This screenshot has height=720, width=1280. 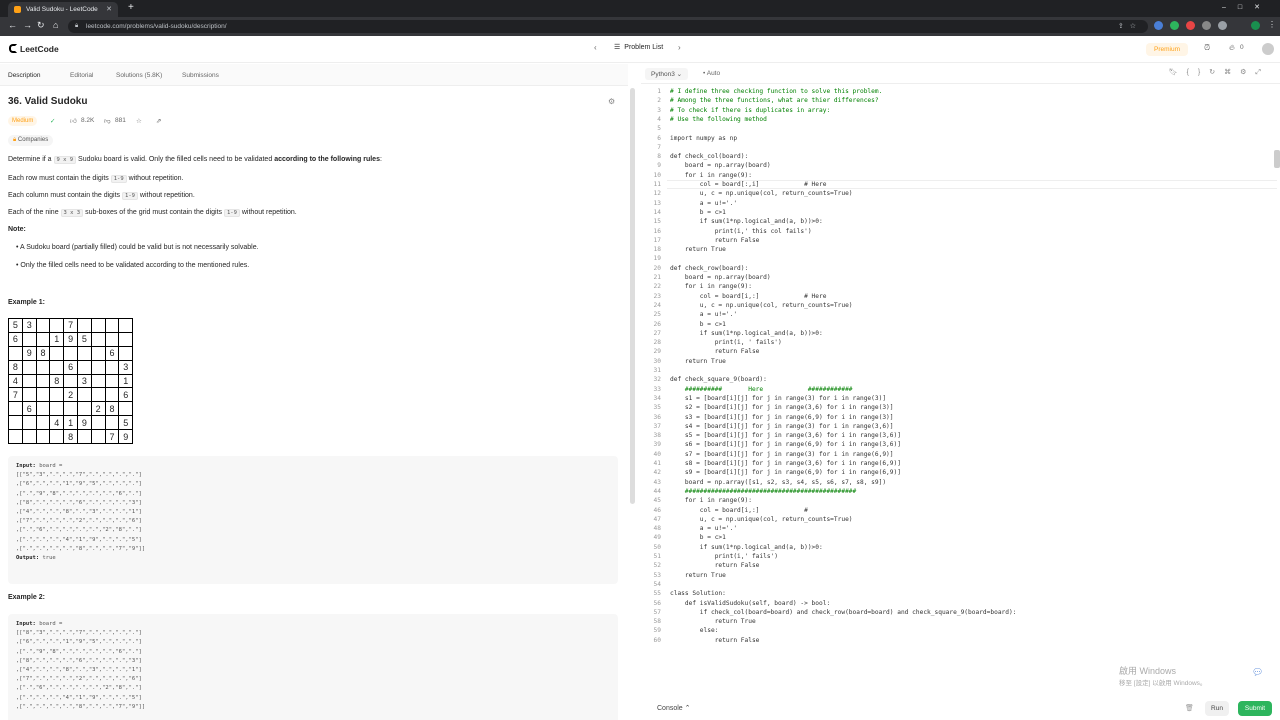 What do you see at coordinates (73, 121) in the screenshot?
I see `like-icon: 👍︎` at bounding box center [73, 121].